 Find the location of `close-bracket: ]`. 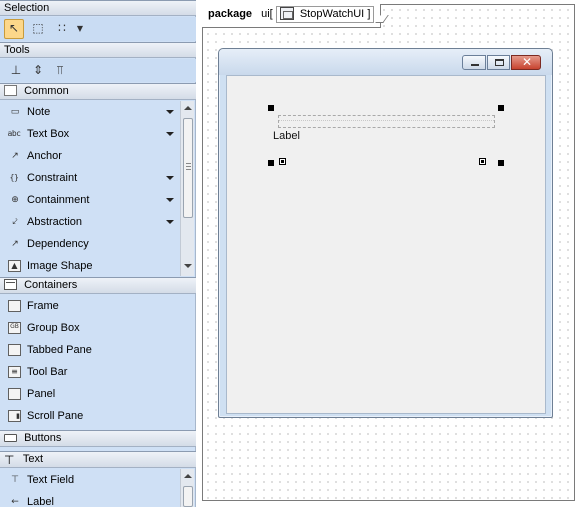

close-bracket: ] is located at coordinates (369, 14).